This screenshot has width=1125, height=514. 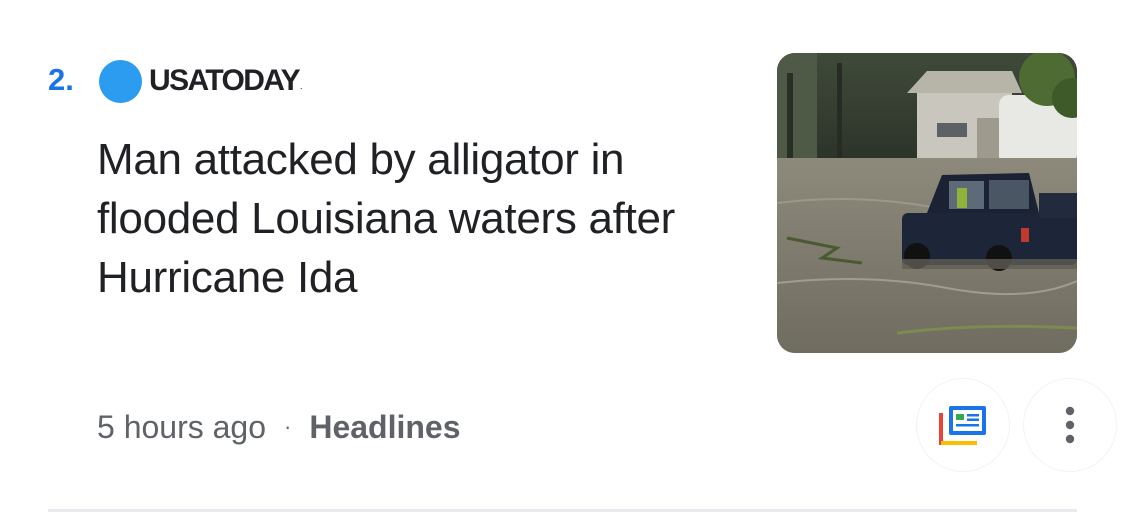 I want to click on source-label: USATODAY ., so click(x=201, y=81).